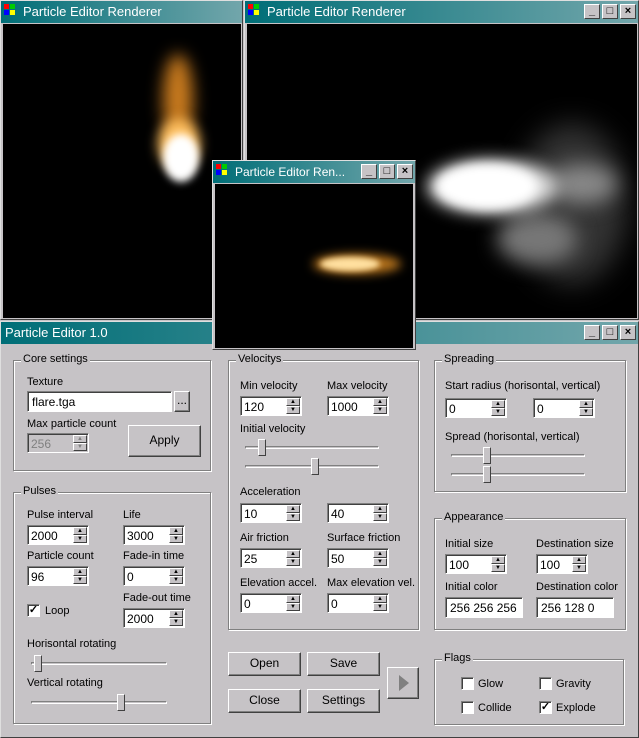 This screenshot has height=738, width=639. I want to click on min-velocity-stepper: 120 ▲ ▼, so click(271, 406).